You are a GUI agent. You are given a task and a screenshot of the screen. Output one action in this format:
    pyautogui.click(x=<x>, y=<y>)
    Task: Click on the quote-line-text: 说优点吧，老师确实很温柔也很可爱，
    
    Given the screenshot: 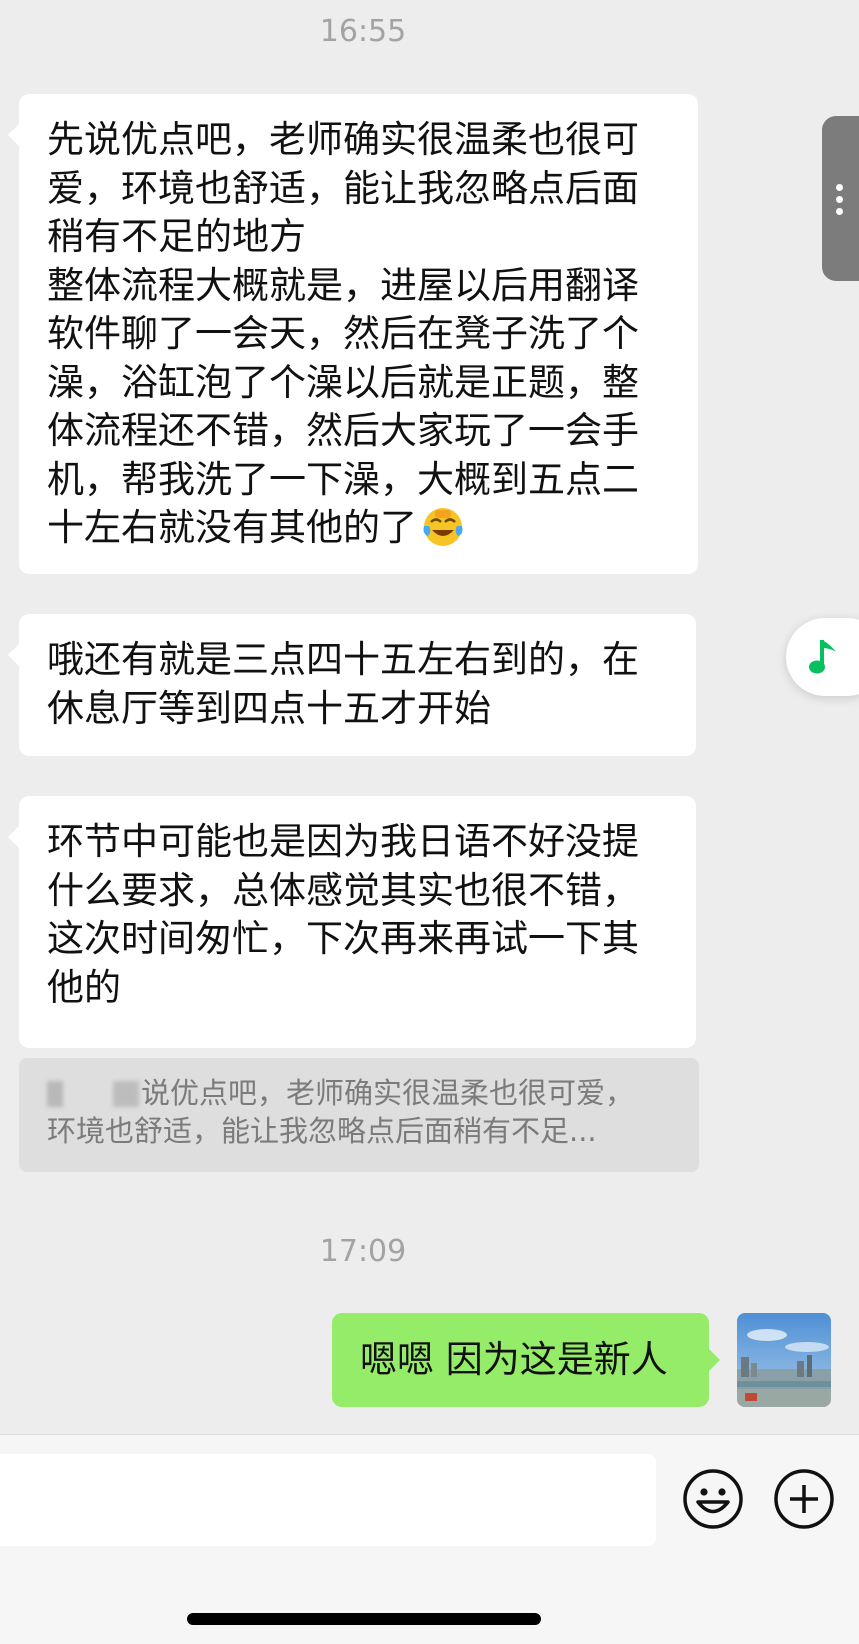 What is the action you would take?
    pyautogui.click(x=388, y=1093)
    